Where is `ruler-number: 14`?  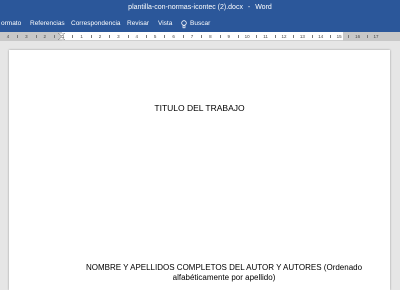
ruler-number: 14 is located at coordinates (321, 36).